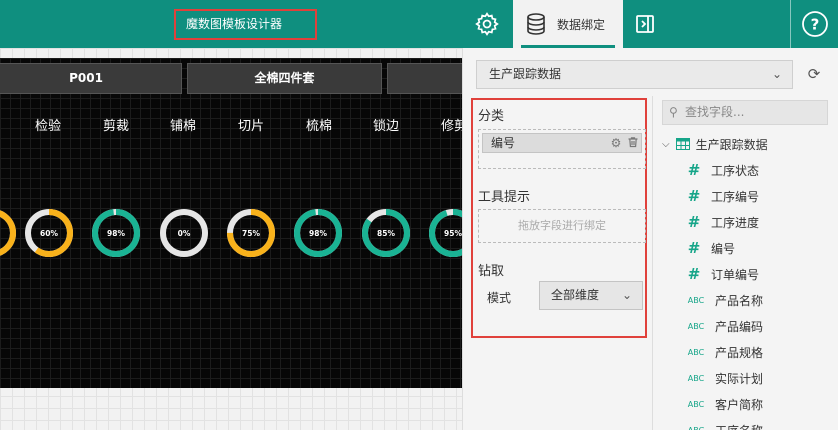 The width and height of the screenshot is (838, 430). I want to click on field-item: # 工序状态, so click(721, 170).